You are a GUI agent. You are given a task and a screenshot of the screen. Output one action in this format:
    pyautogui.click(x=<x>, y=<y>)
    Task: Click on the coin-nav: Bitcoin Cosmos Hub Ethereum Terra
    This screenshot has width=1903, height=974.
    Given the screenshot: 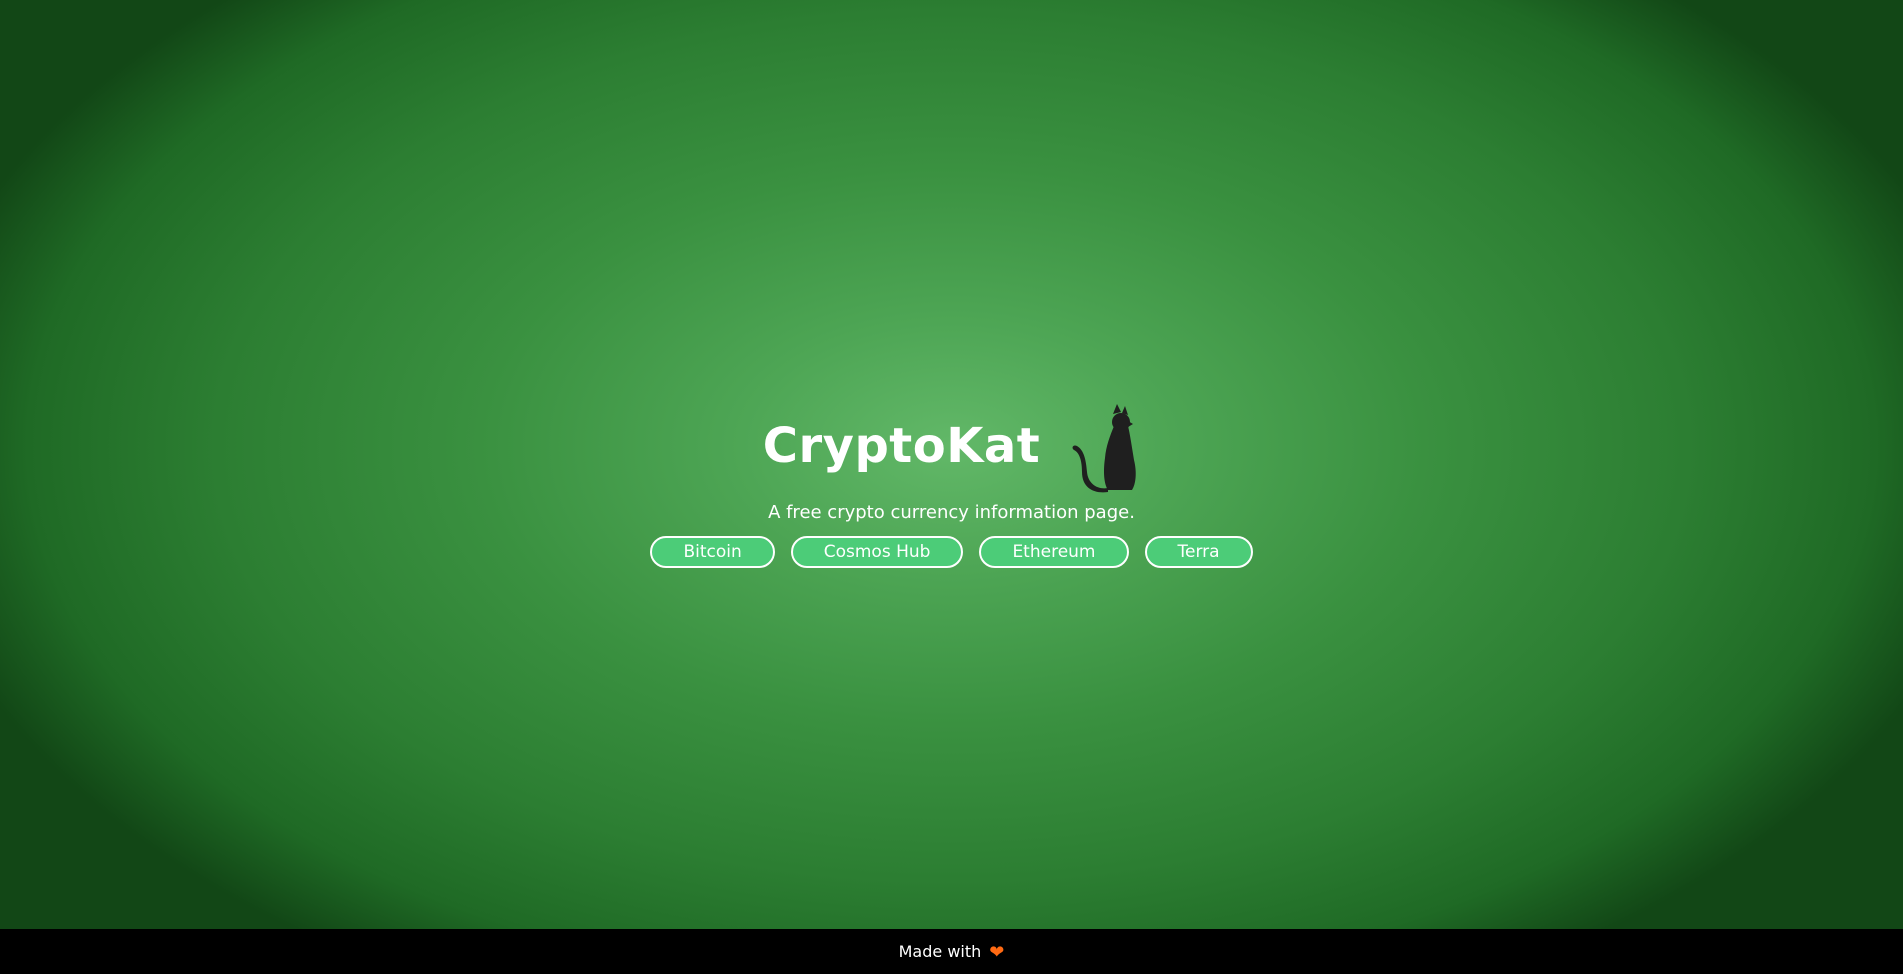 What is the action you would take?
    pyautogui.click(x=951, y=552)
    